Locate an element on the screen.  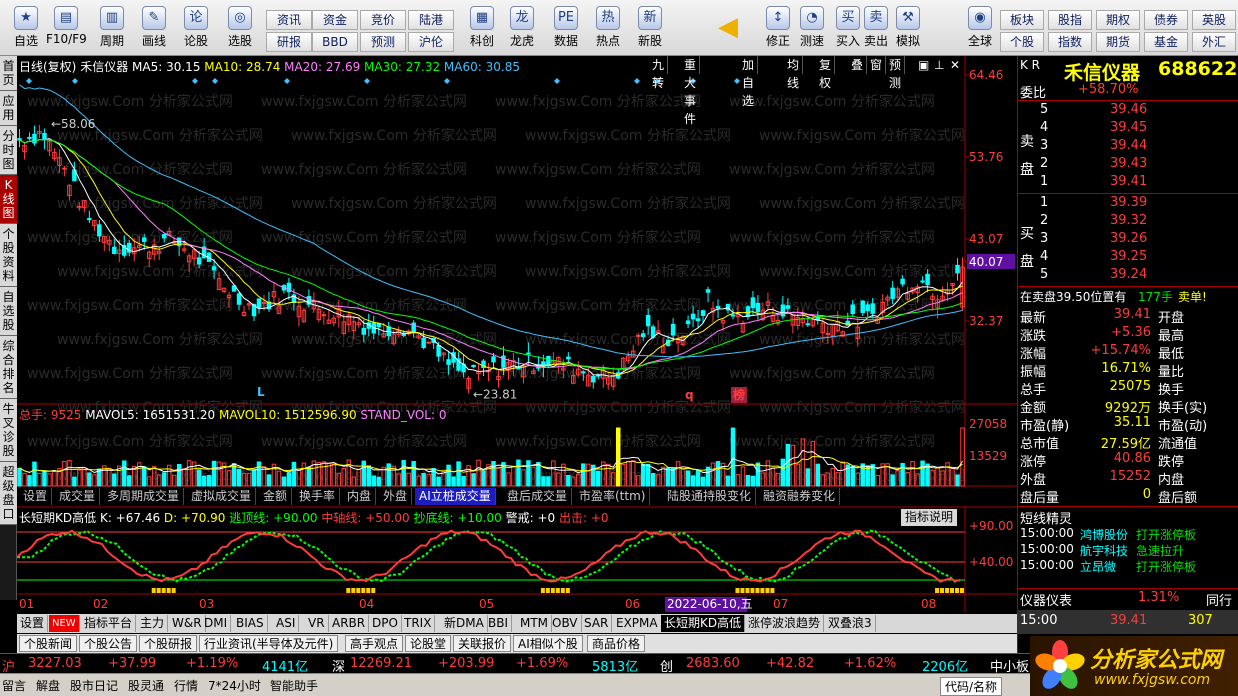
news-tab-5: 论股堂 is located at coordinates (428, 643).